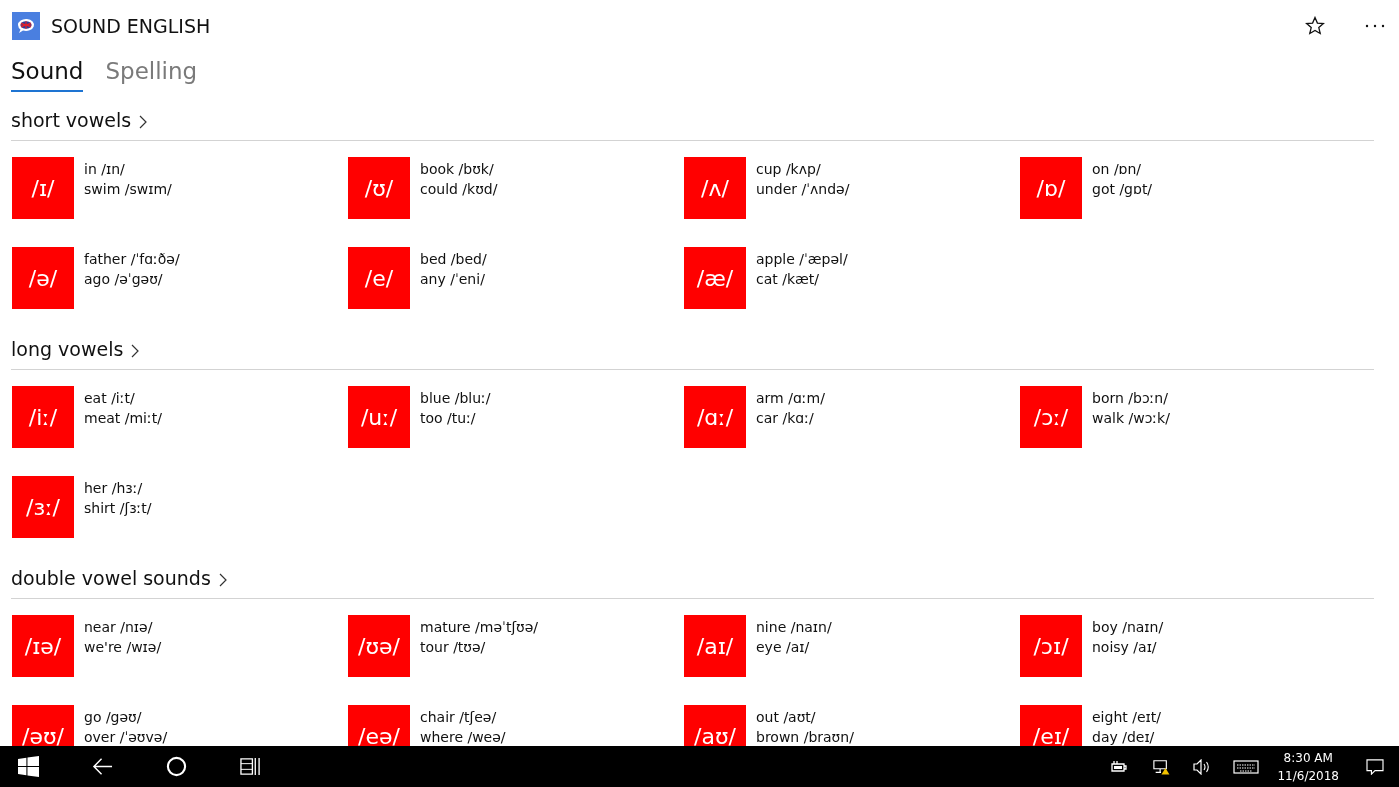 Image resolution: width=1399 pixels, height=787 pixels. I want to click on sound-tile: /ɔɪ/, so click(1051, 646).